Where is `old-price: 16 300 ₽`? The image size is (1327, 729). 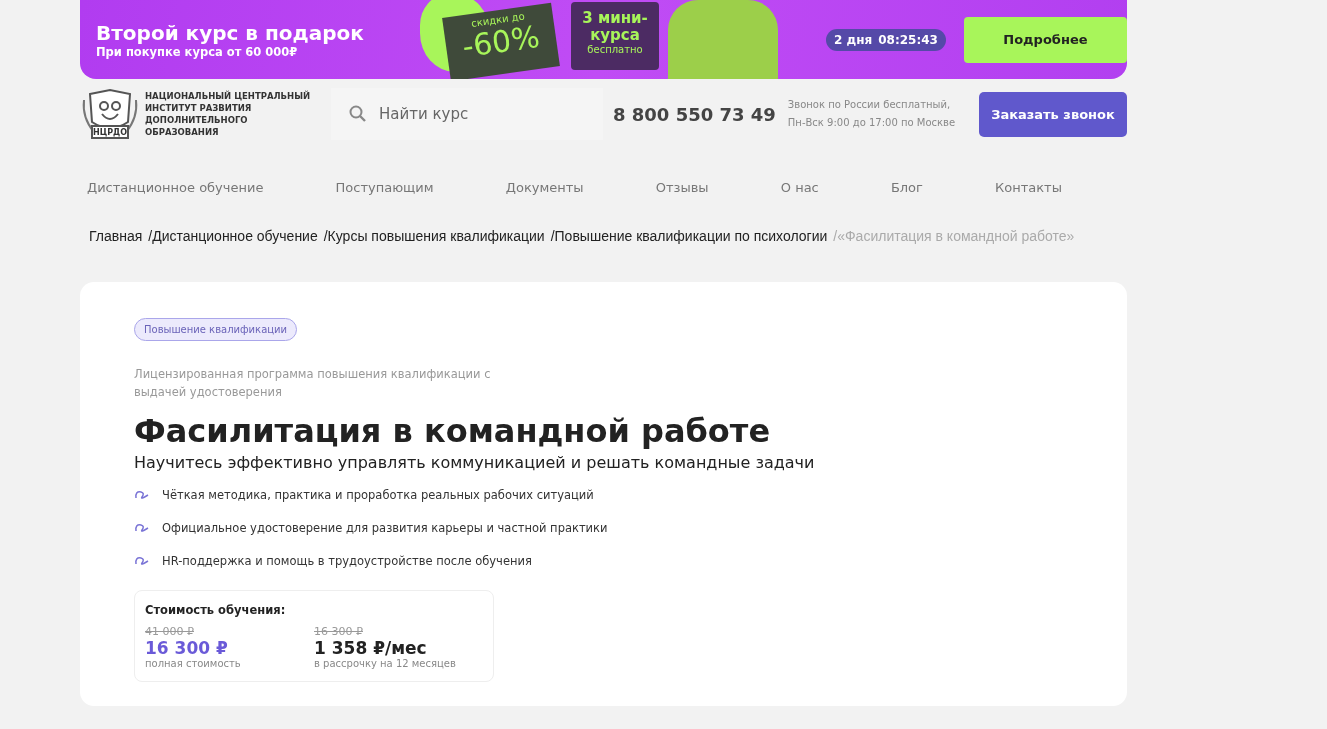
old-price: 16 300 ₽ is located at coordinates (339, 631).